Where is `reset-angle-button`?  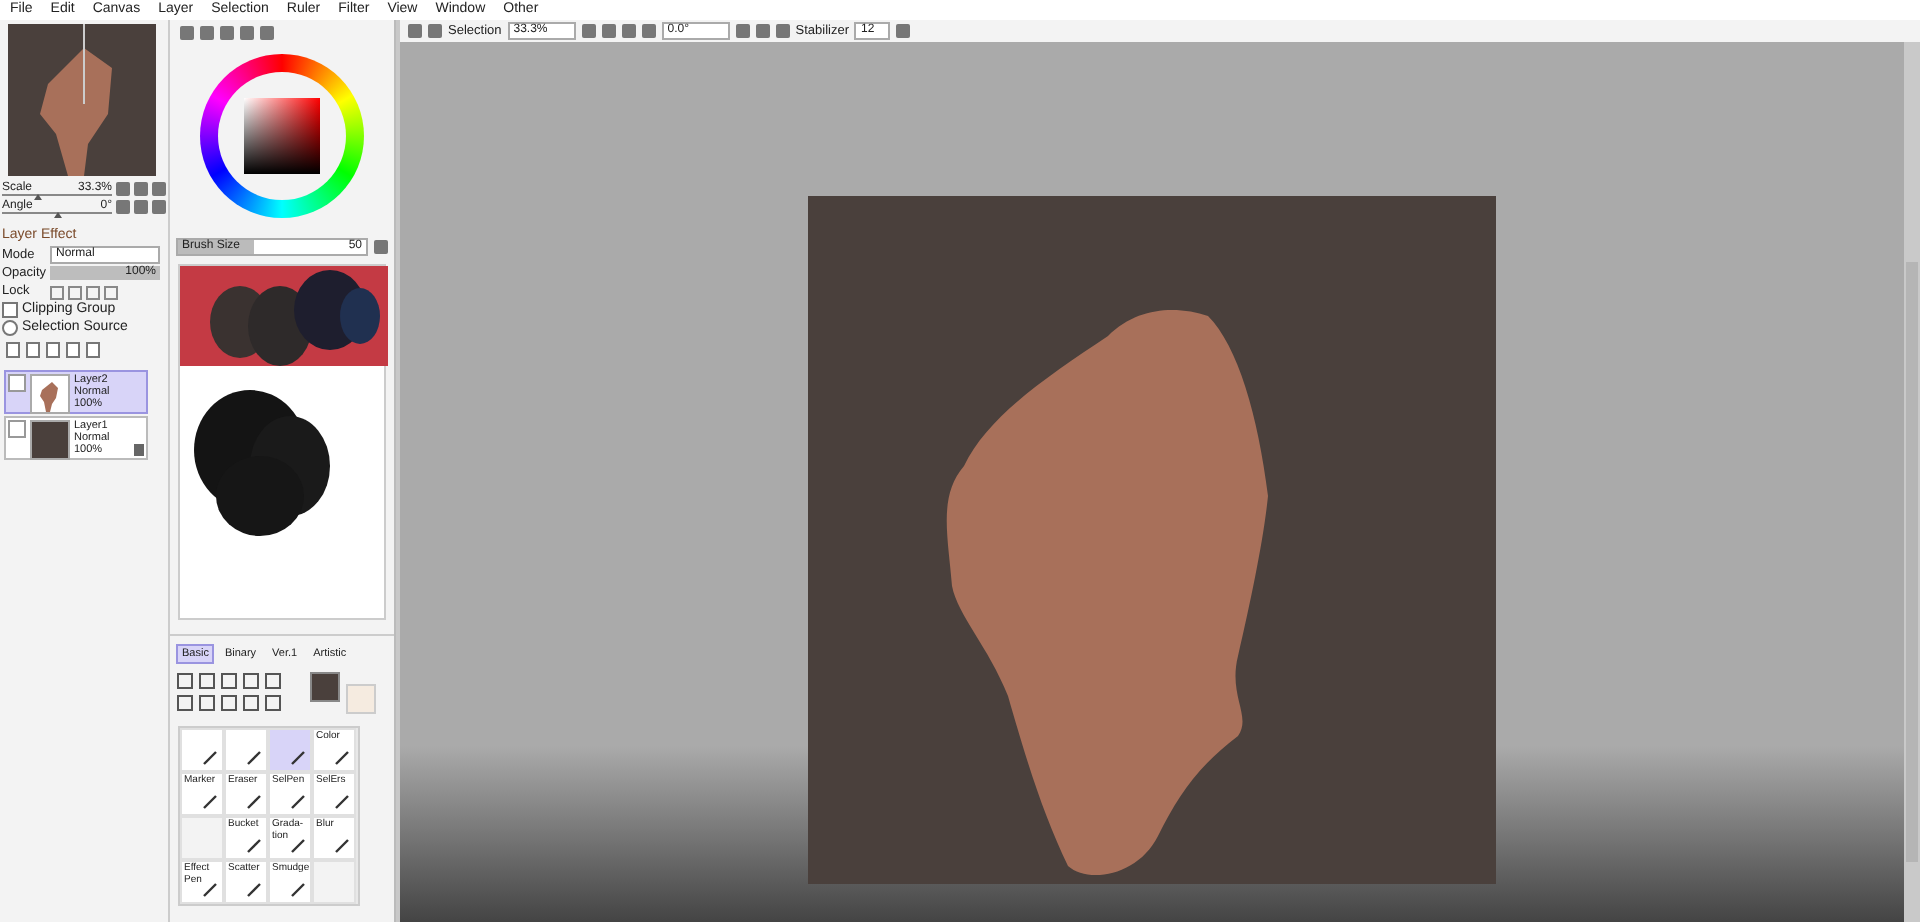 reset-angle-button is located at coordinates (782, 31).